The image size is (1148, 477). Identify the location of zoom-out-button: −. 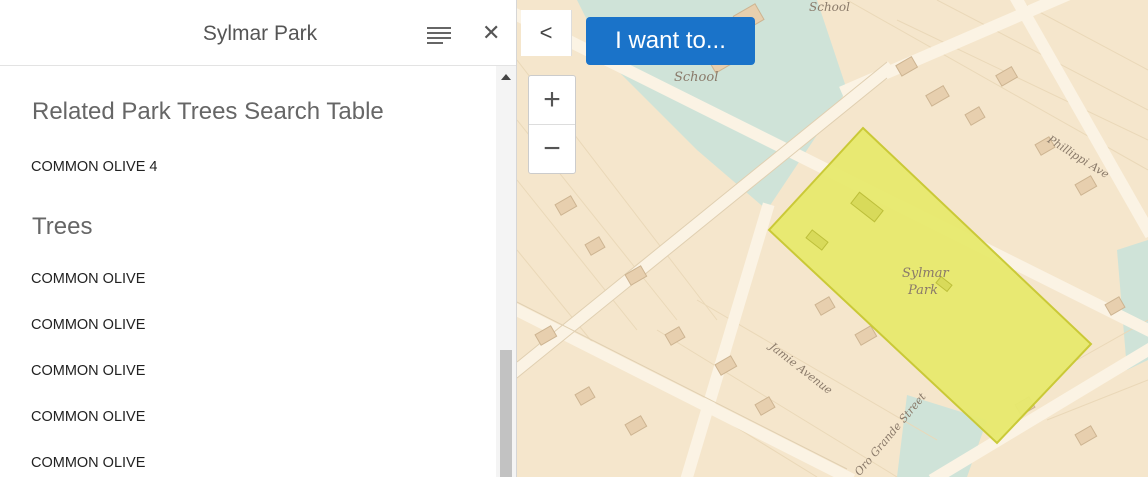
(552, 149).